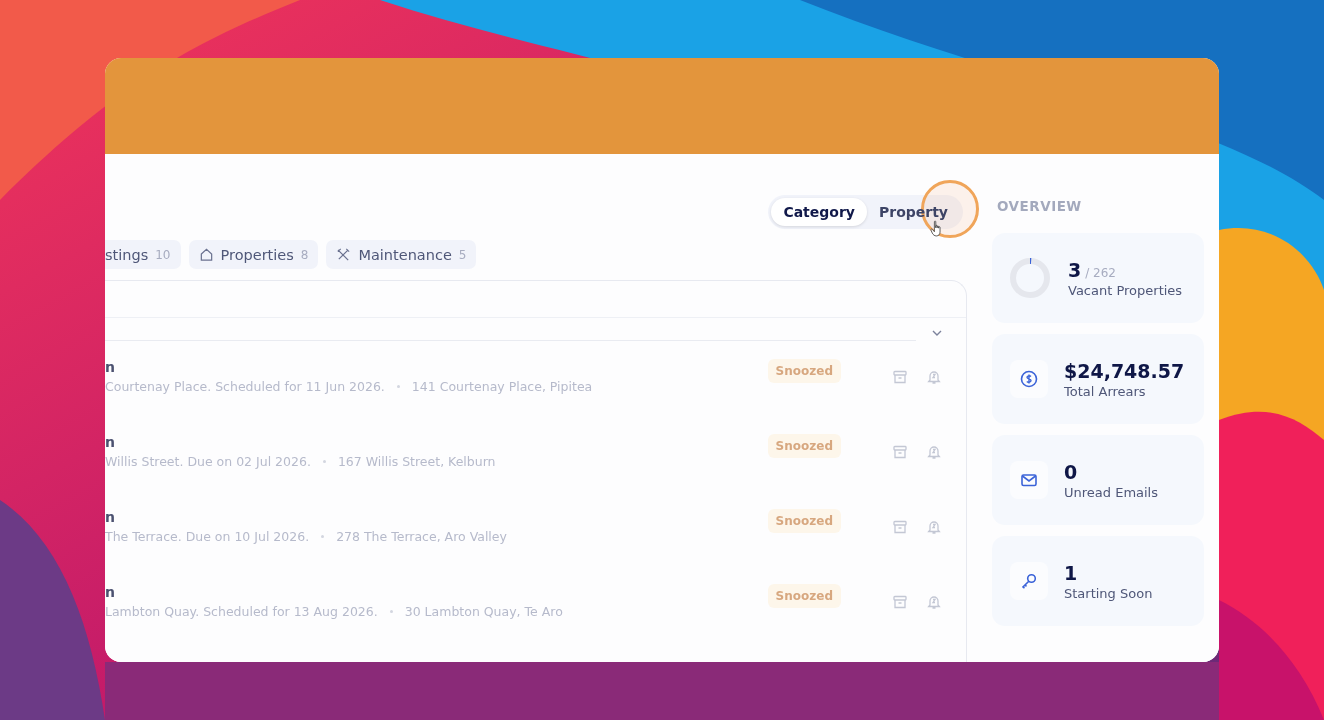 The height and width of the screenshot is (720, 1324). What do you see at coordinates (253, 254) in the screenshot?
I see `category-tab: Properties 8` at bounding box center [253, 254].